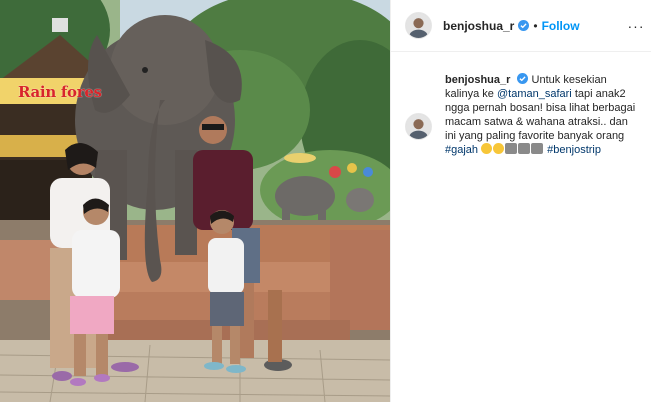  What do you see at coordinates (561, 26) in the screenshot?
I see `follow-button: Follow` at bounding box center [561, 26].